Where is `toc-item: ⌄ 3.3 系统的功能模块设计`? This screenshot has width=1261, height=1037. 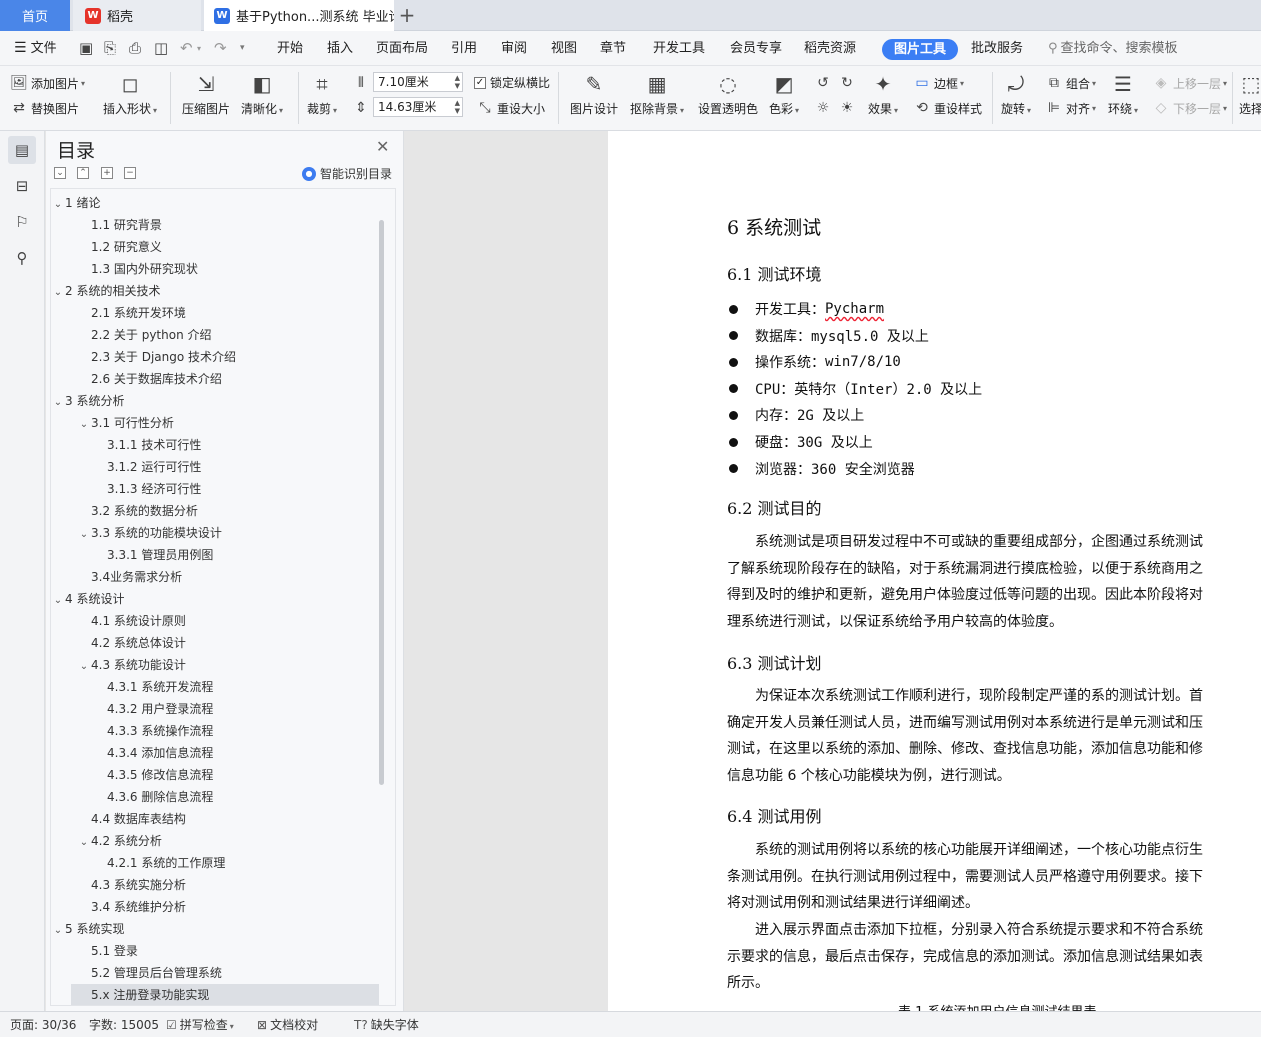
toc-item: ⌄ 3.3 系统的功能模块设计 is located at coordinates (216, 533).